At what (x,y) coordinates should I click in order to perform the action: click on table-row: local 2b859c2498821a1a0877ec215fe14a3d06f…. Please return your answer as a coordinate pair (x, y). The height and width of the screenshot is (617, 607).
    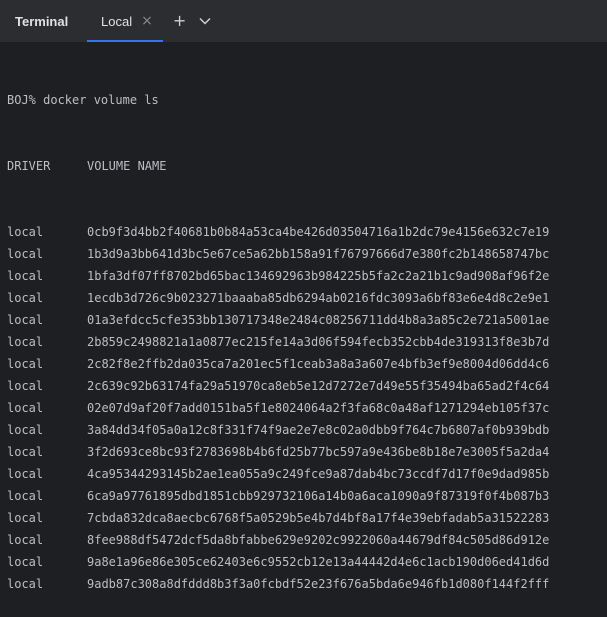
    Looking at the image, I should click on (307, 342).